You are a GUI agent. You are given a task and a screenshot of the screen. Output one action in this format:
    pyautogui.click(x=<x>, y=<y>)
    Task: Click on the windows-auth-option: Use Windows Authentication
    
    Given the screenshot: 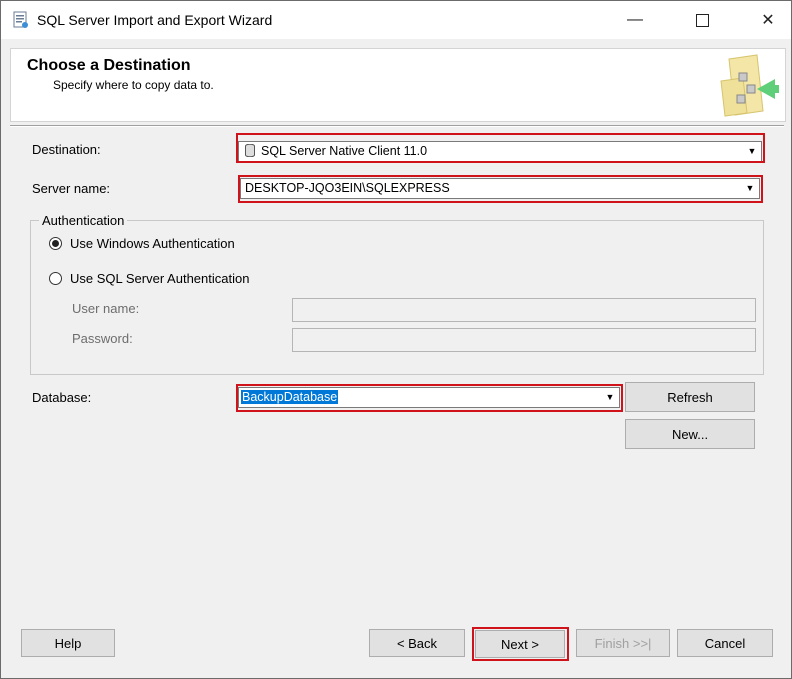 What is the action you would take?
    pyautogui.click(x=142, y=243)
    